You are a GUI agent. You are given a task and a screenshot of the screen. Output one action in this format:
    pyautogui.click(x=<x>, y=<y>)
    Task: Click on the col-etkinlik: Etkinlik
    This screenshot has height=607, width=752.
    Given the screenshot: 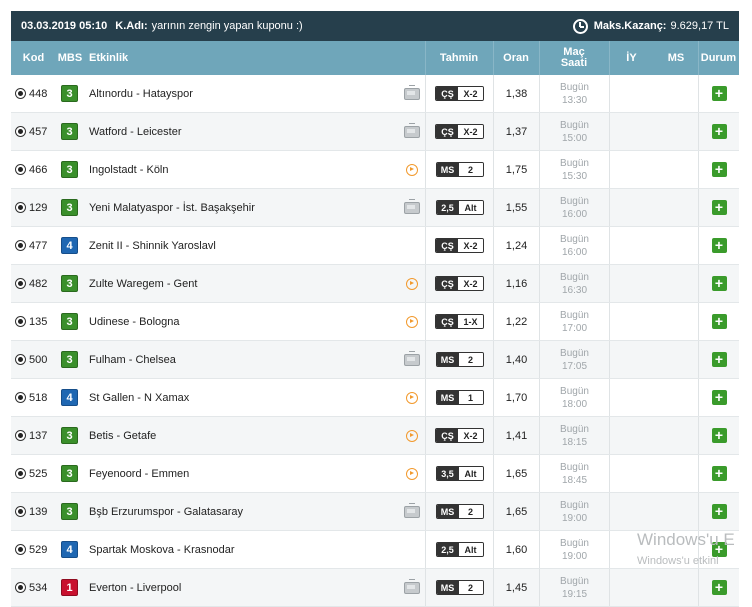 What is the action you would take?
    pyautogui.click(x=109, y=58)
    